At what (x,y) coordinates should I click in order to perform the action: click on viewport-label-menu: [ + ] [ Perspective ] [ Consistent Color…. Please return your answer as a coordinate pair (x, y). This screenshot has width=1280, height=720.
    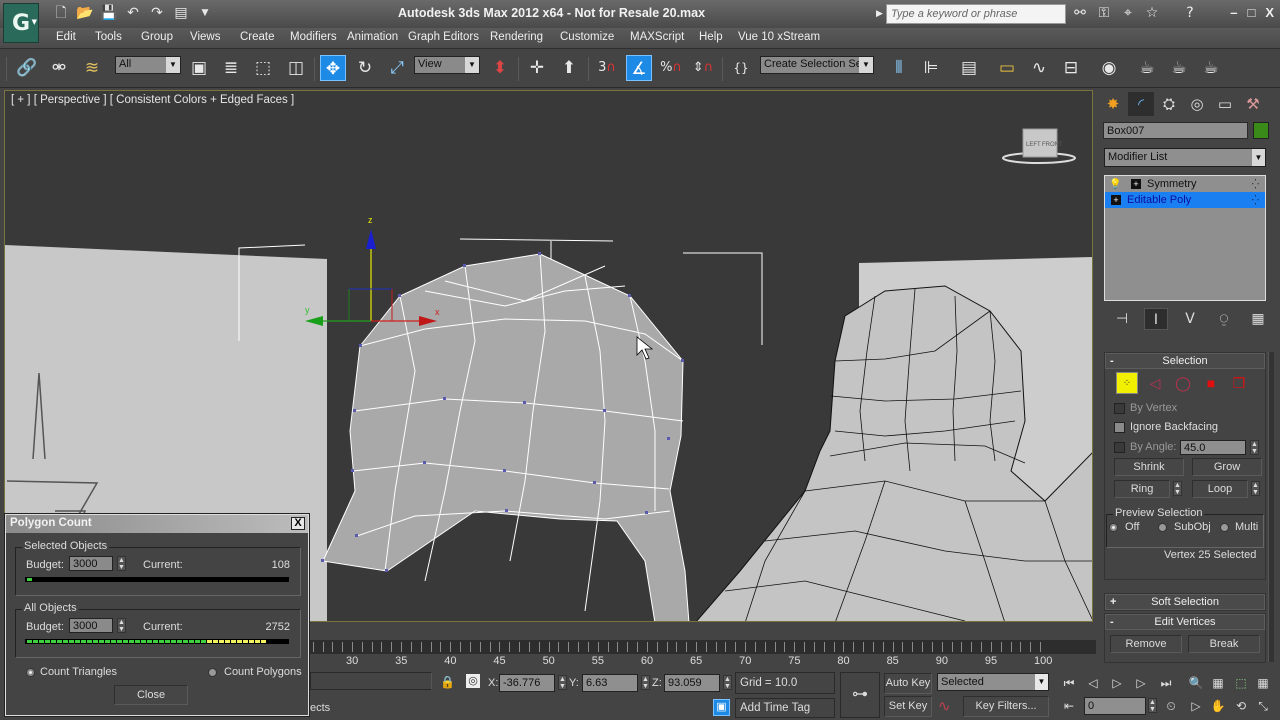
    Looking at the image, I should click on (152, 100).